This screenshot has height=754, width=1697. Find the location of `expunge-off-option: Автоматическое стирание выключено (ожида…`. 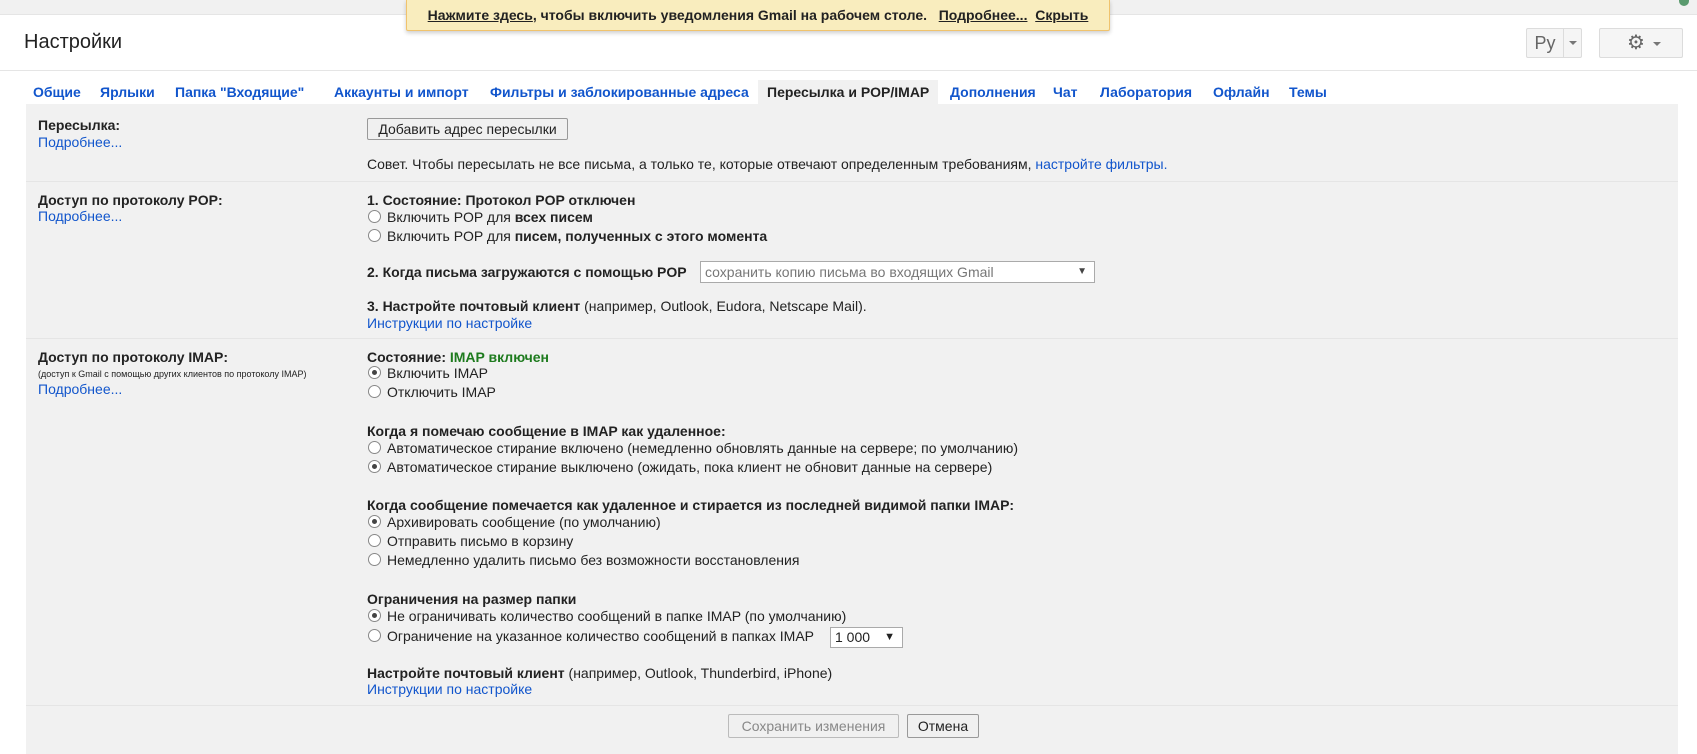

expunge-off-option: Автоматическое стирание выключено (ожида… is located at coordinates (680, 468).